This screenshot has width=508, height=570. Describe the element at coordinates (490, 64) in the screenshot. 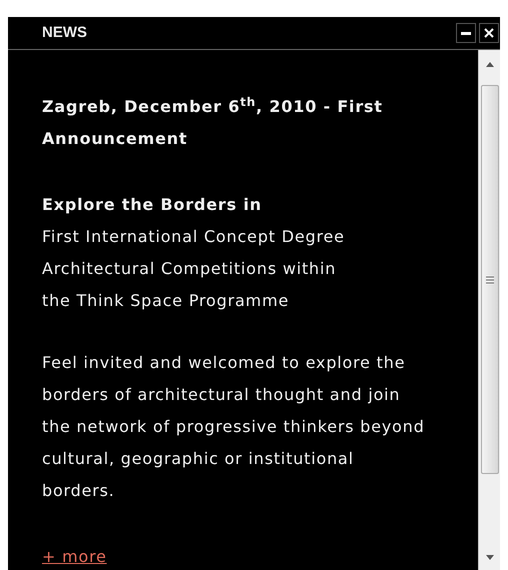

I see `scroll-up-icon` at that location.